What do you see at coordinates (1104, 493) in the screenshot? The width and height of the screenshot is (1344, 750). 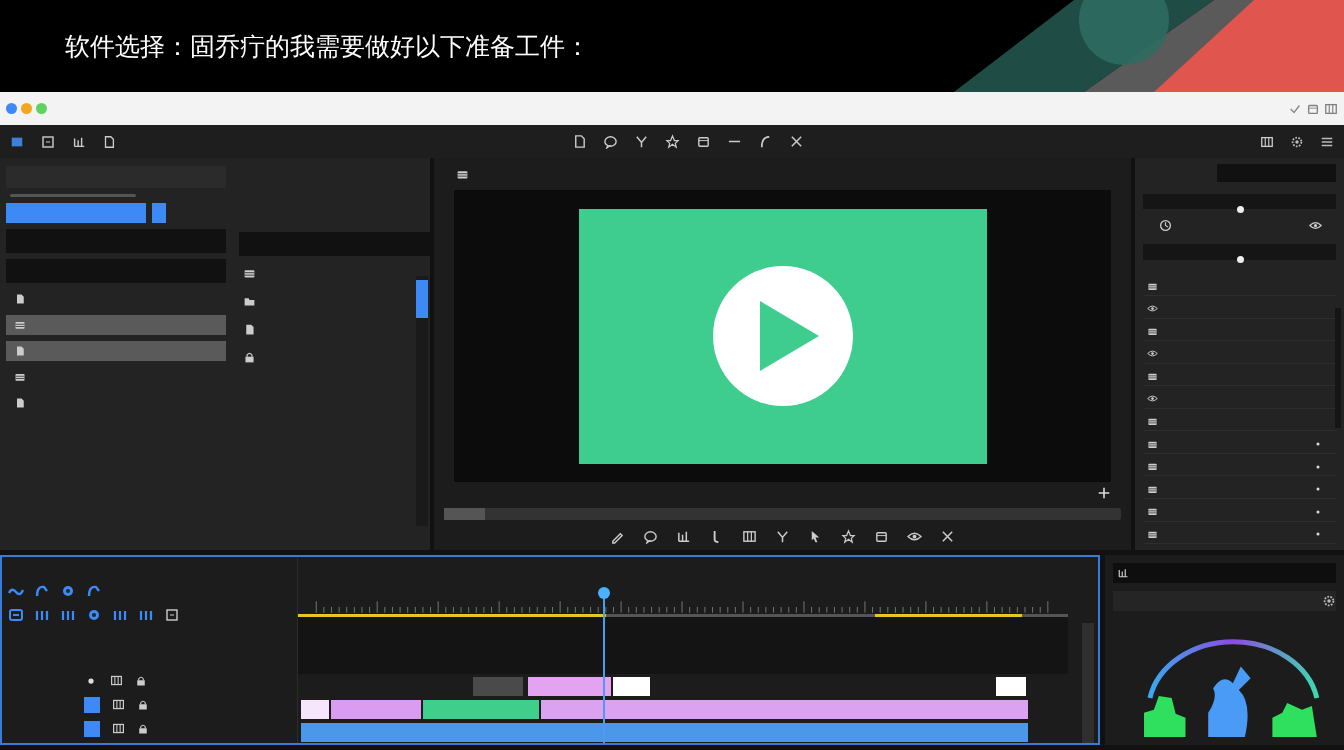 I see `plus-icon` at bounding box center [1104, 493].